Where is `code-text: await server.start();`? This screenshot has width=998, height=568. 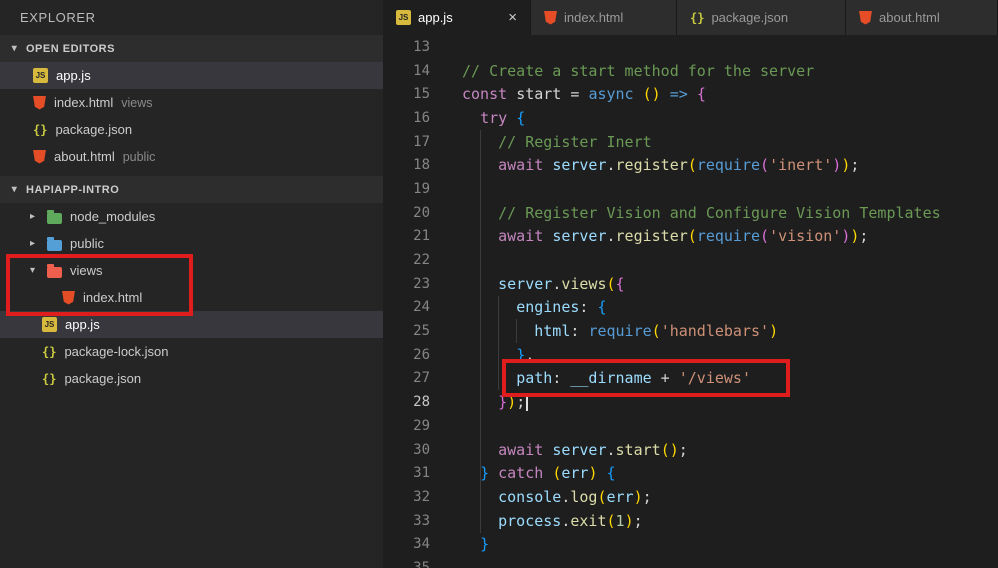 code-text: await server.start(); is located at coordinates (593, 449).